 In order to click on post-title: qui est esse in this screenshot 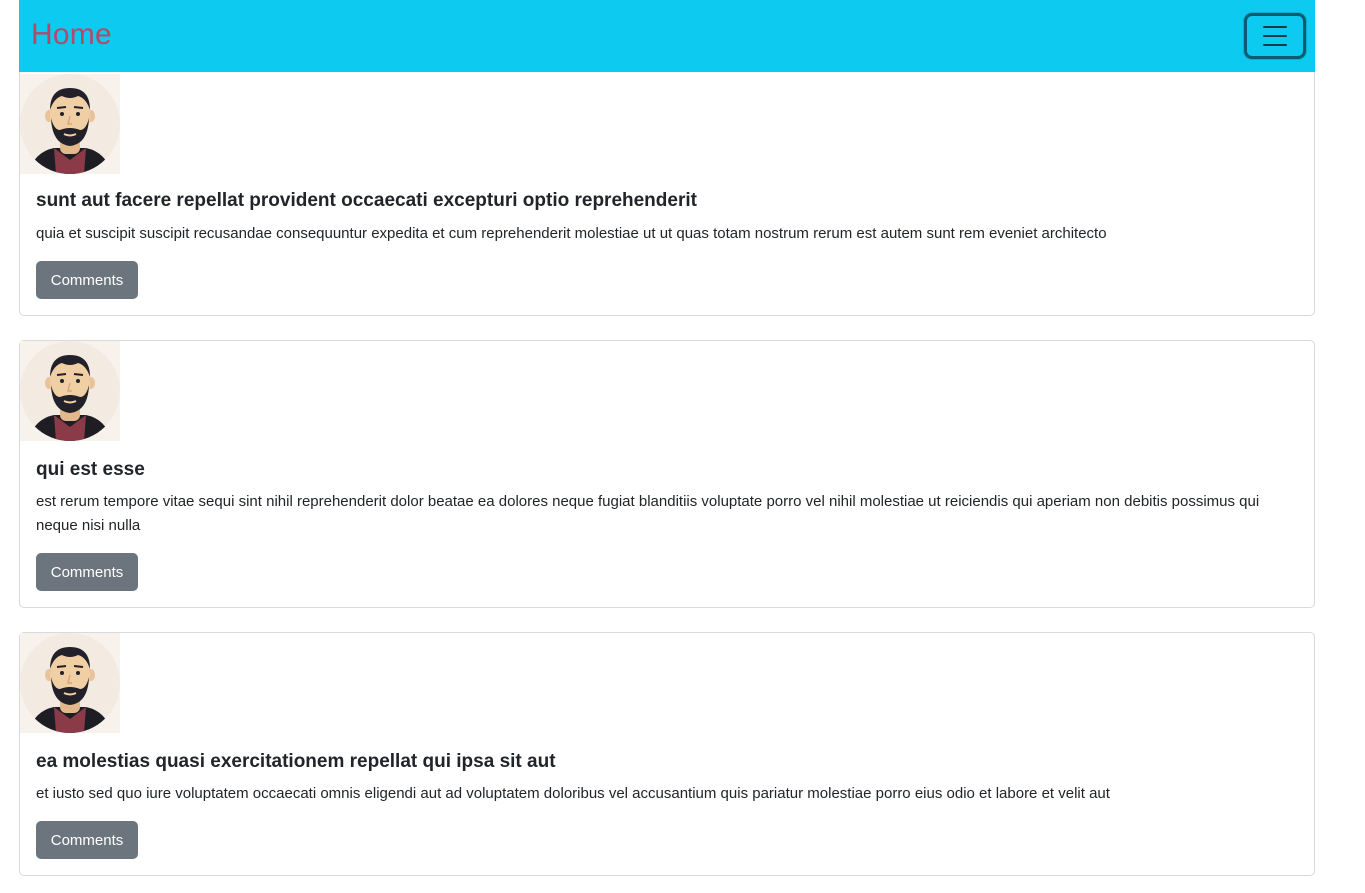, I will do `click(90, 469)`.